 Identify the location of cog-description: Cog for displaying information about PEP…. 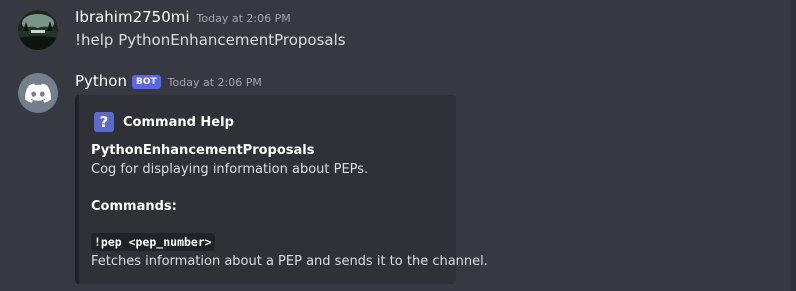
(230, 169).